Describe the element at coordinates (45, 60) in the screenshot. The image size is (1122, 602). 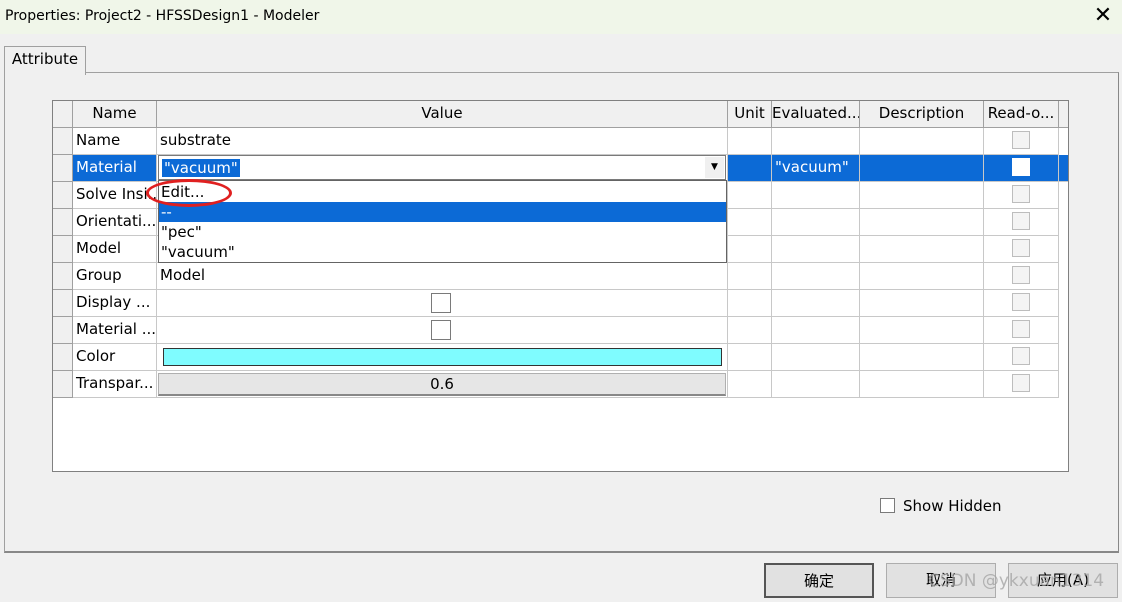
I see `tab-attribute: Attribute` at that location.